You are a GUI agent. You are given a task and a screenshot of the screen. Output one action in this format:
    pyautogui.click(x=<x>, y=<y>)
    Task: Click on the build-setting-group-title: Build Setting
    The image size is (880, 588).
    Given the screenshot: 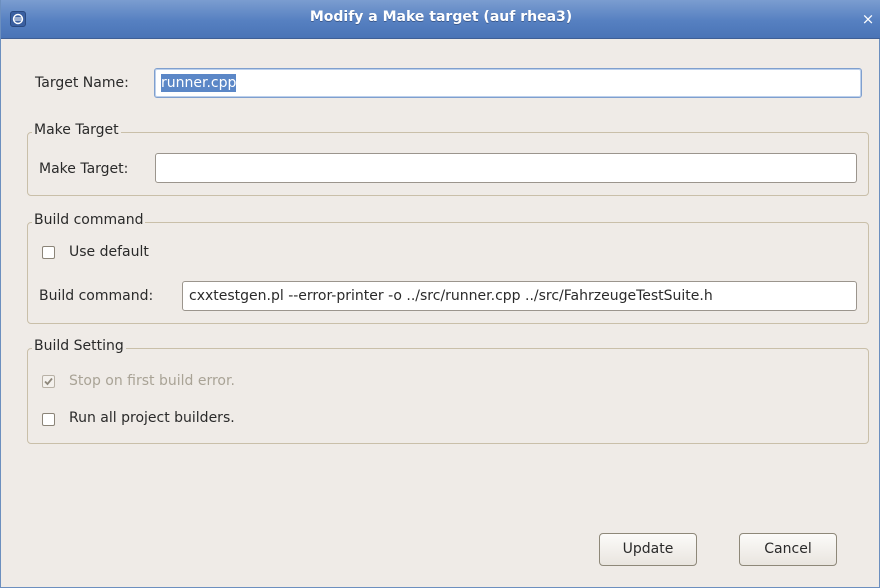 What is the action you would take?
    pyautogui.click(x=79, y=346)
    